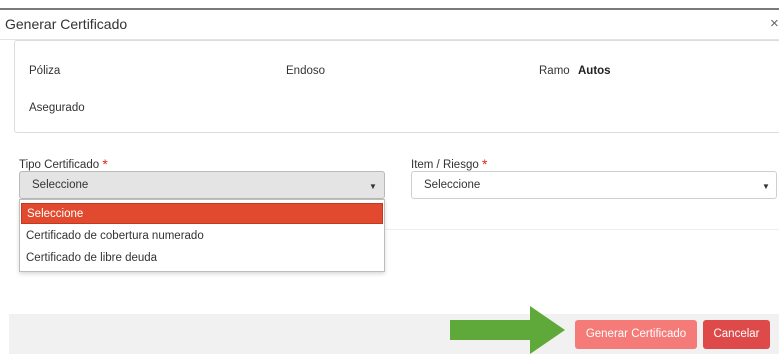 This screenshot has width=779, height=354. What do you see at coordinates (582, 229) in the screenshot?
I see `section-divider` at bounding box center [582, 229].